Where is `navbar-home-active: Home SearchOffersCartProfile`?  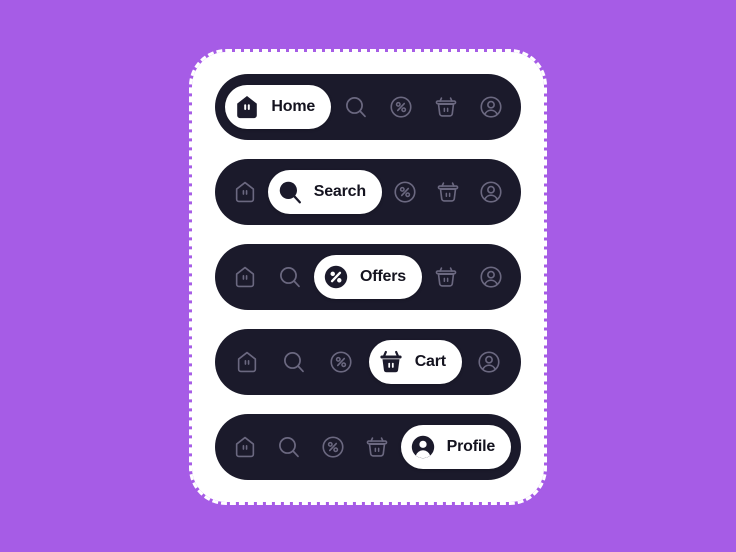 navbar-home-active: Home SearchOffersCartProfile is located at coordinates (368, 107).